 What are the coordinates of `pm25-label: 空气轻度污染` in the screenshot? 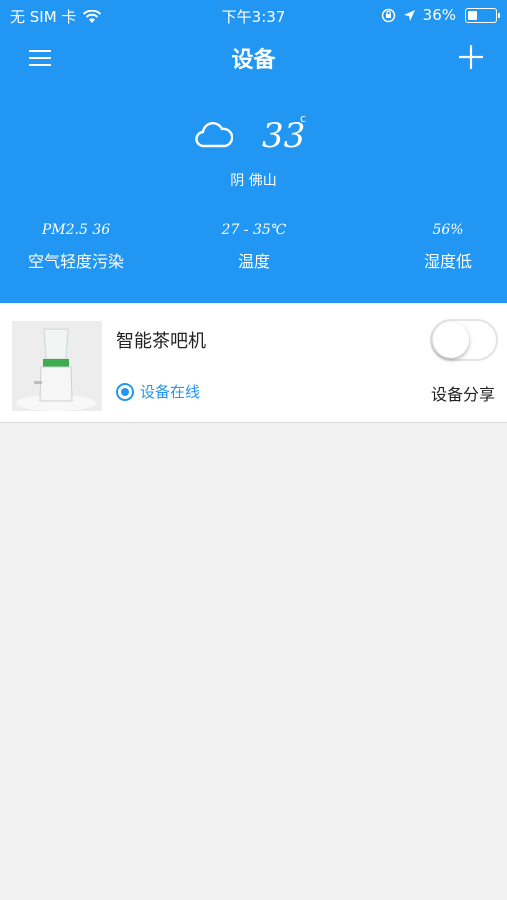 It's located at (75, 261).